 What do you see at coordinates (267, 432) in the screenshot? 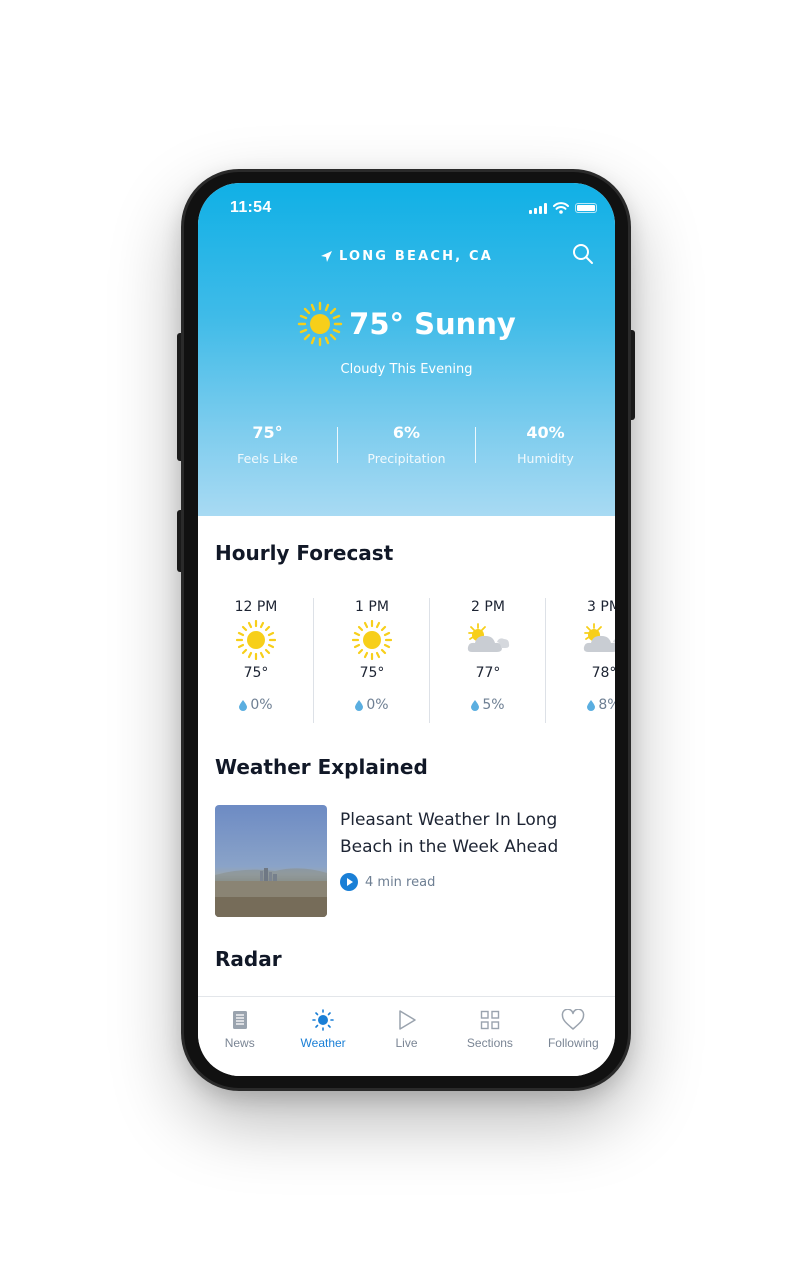
I see `stat-value: 75°` at bounding box center [267, 432].